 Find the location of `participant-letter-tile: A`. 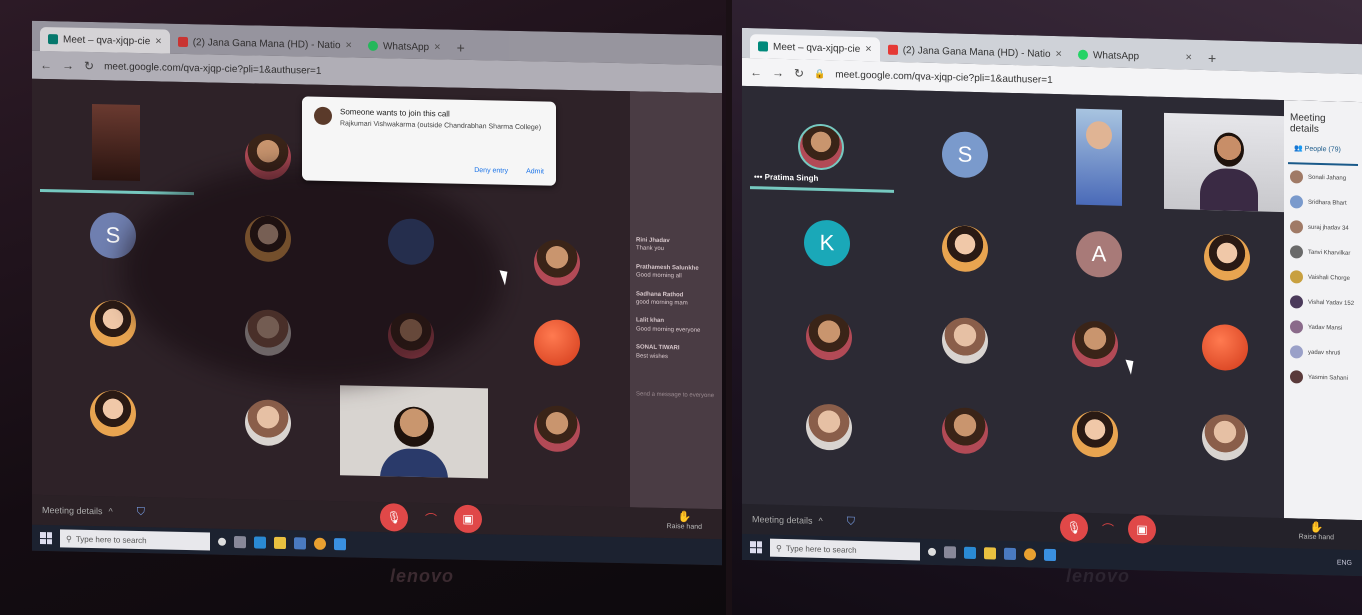

participant-letter-tile: A is located at coordinates (1099, 254).